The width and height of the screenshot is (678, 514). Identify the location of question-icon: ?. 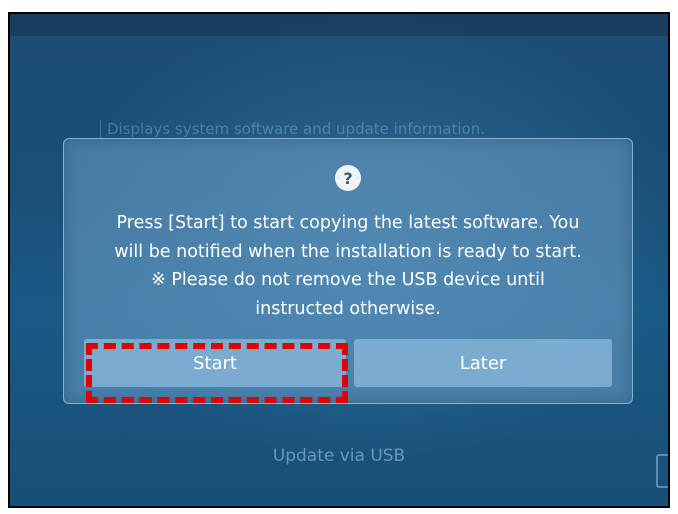
(348, 178).